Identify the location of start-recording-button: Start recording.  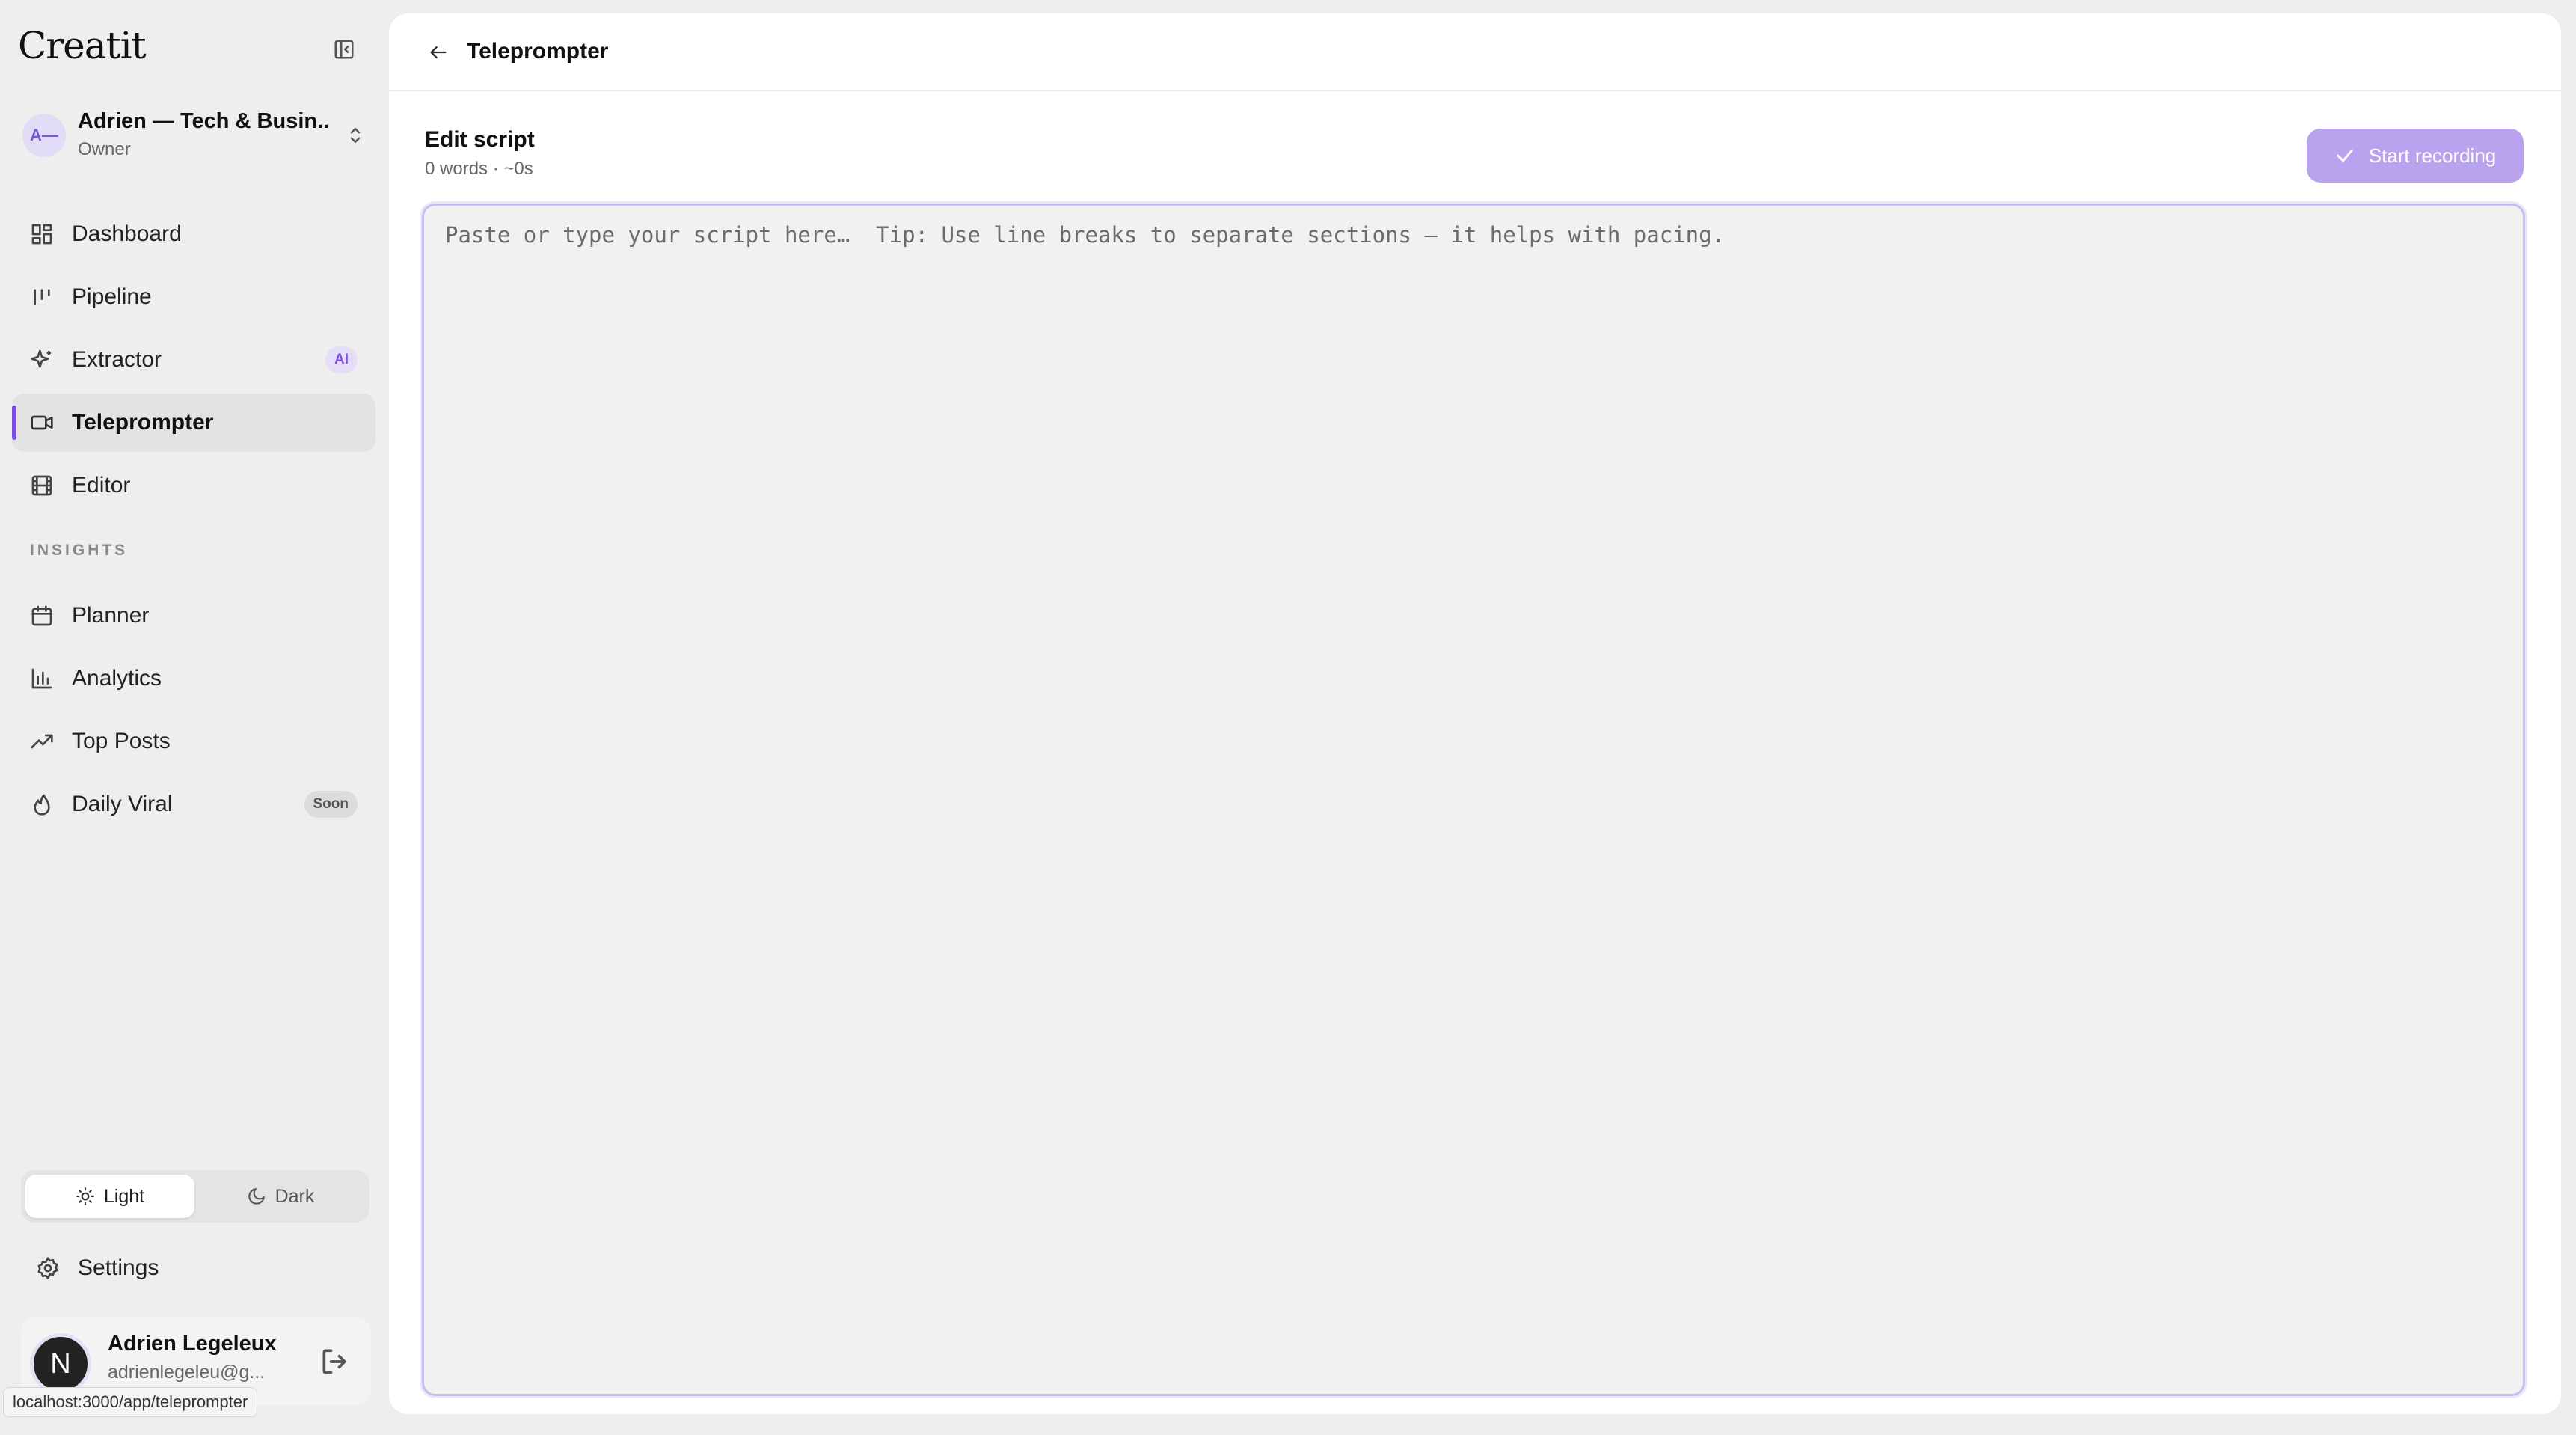
(2415, 156).